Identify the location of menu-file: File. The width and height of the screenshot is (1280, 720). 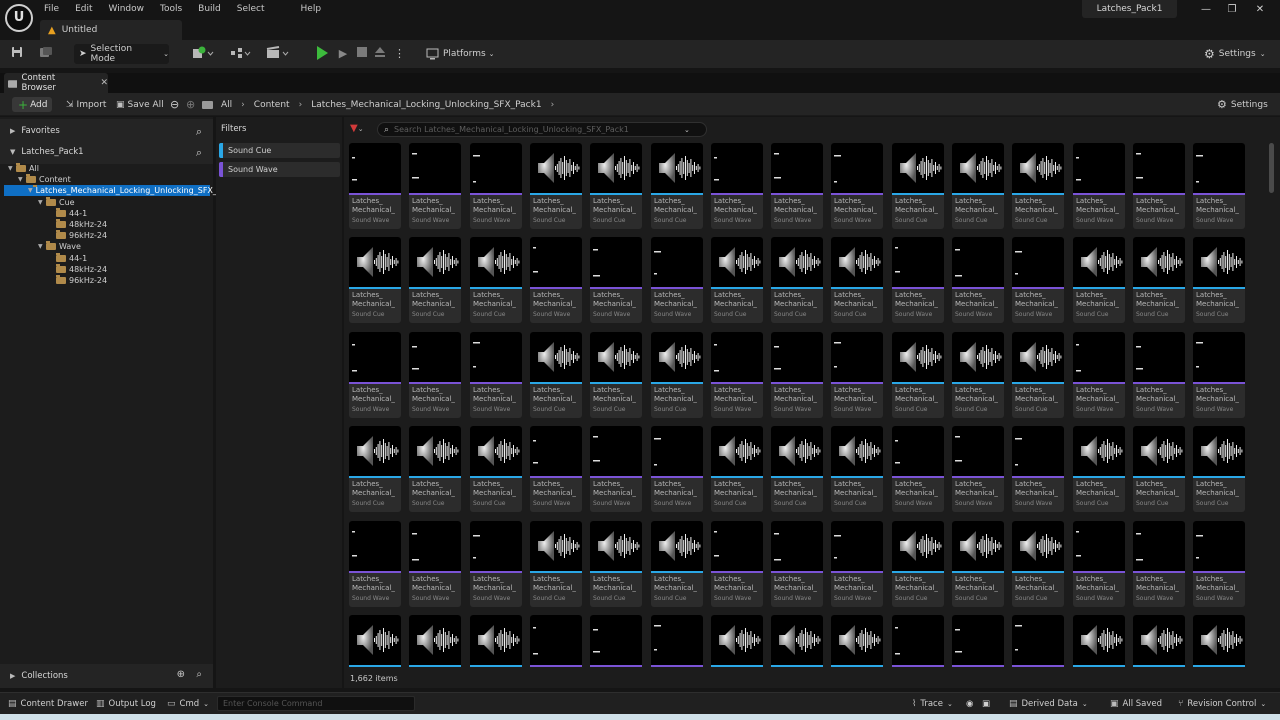
(51, 9).